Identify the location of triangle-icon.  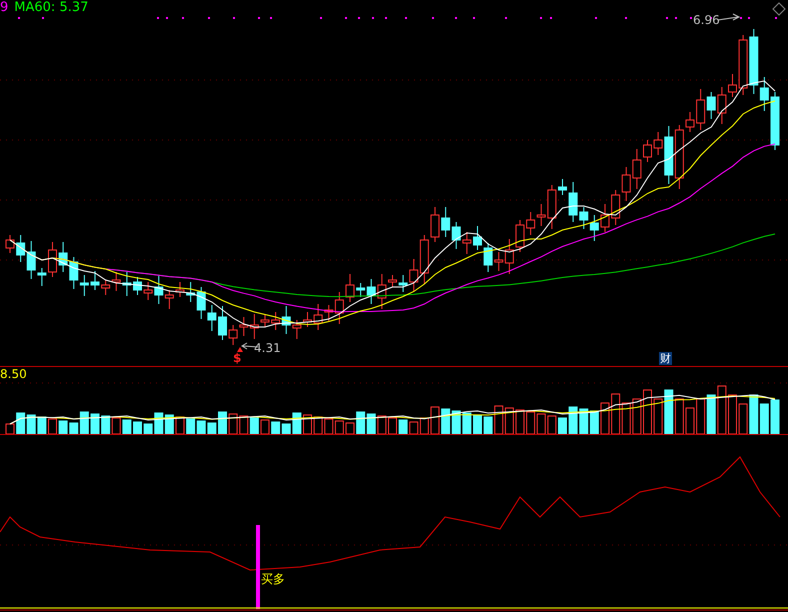
(240, 349).